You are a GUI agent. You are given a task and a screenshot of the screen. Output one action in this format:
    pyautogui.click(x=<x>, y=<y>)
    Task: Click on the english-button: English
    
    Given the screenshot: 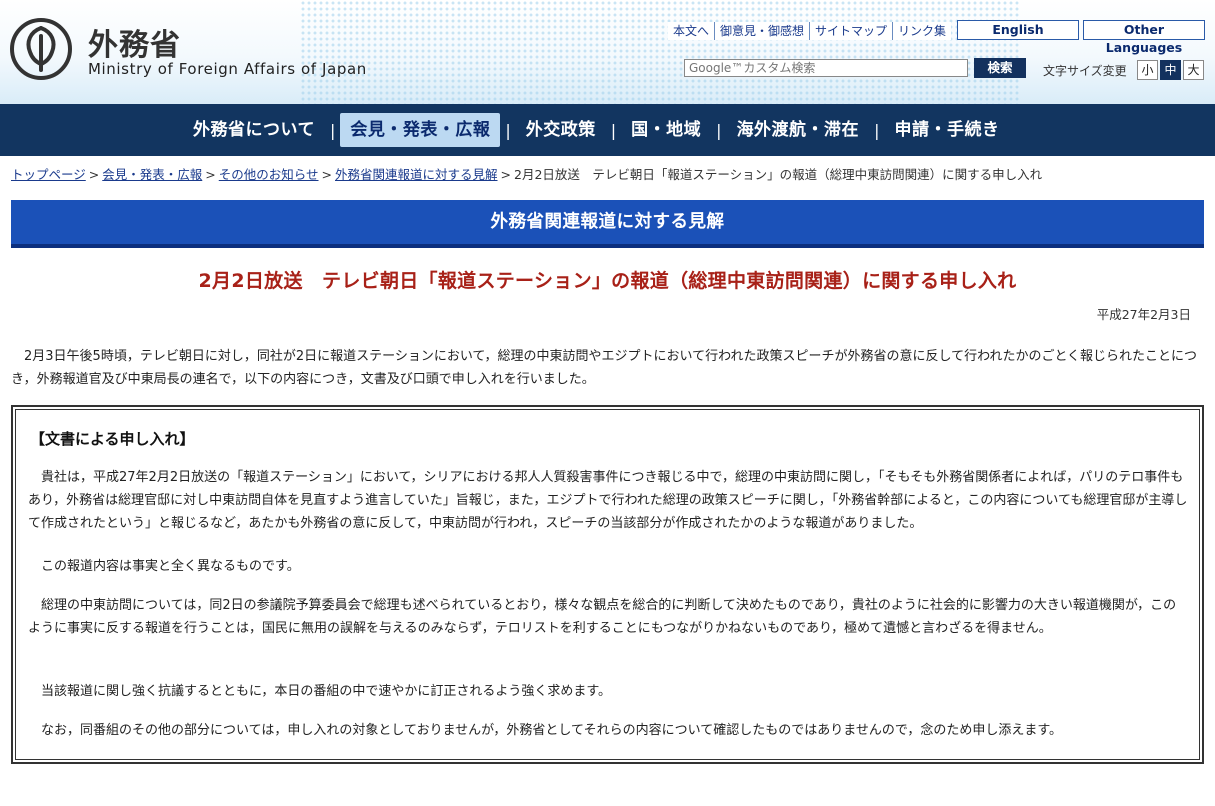 What is the action you would take?
    pyautogui.click(x=1018, y=30)
    